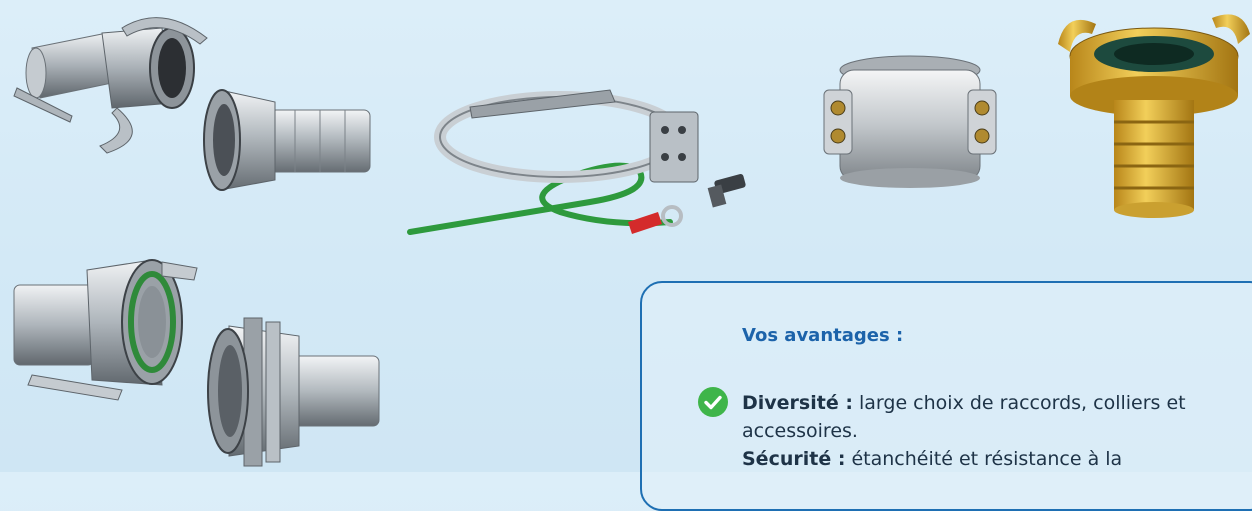  I want to click on advantage-term-diversite: Diversité :, so click(797, 403).